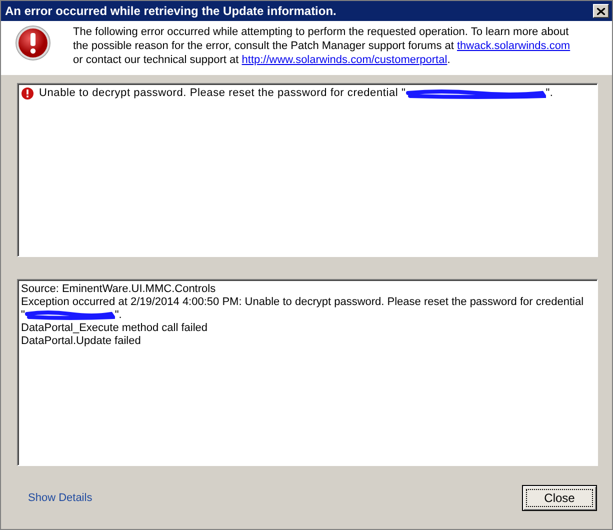 The height and width of the screenshot is (530, 613). What do you see at coordinates (345, 60) in the screenshot?
I see `link: http://www.solarwinds.com/customerportal` at bounding box center [345, 60].